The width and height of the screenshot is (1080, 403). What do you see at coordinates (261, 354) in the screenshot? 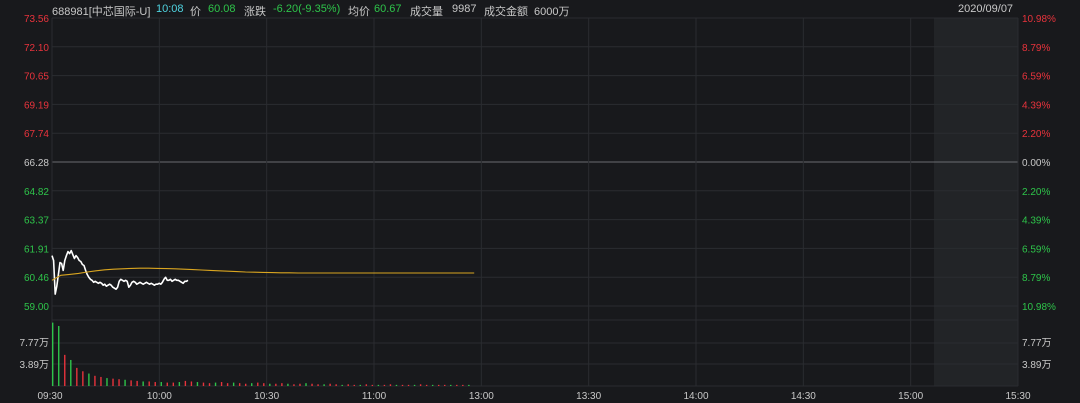
I see `volume-bars` at bounding box center [261, 354].